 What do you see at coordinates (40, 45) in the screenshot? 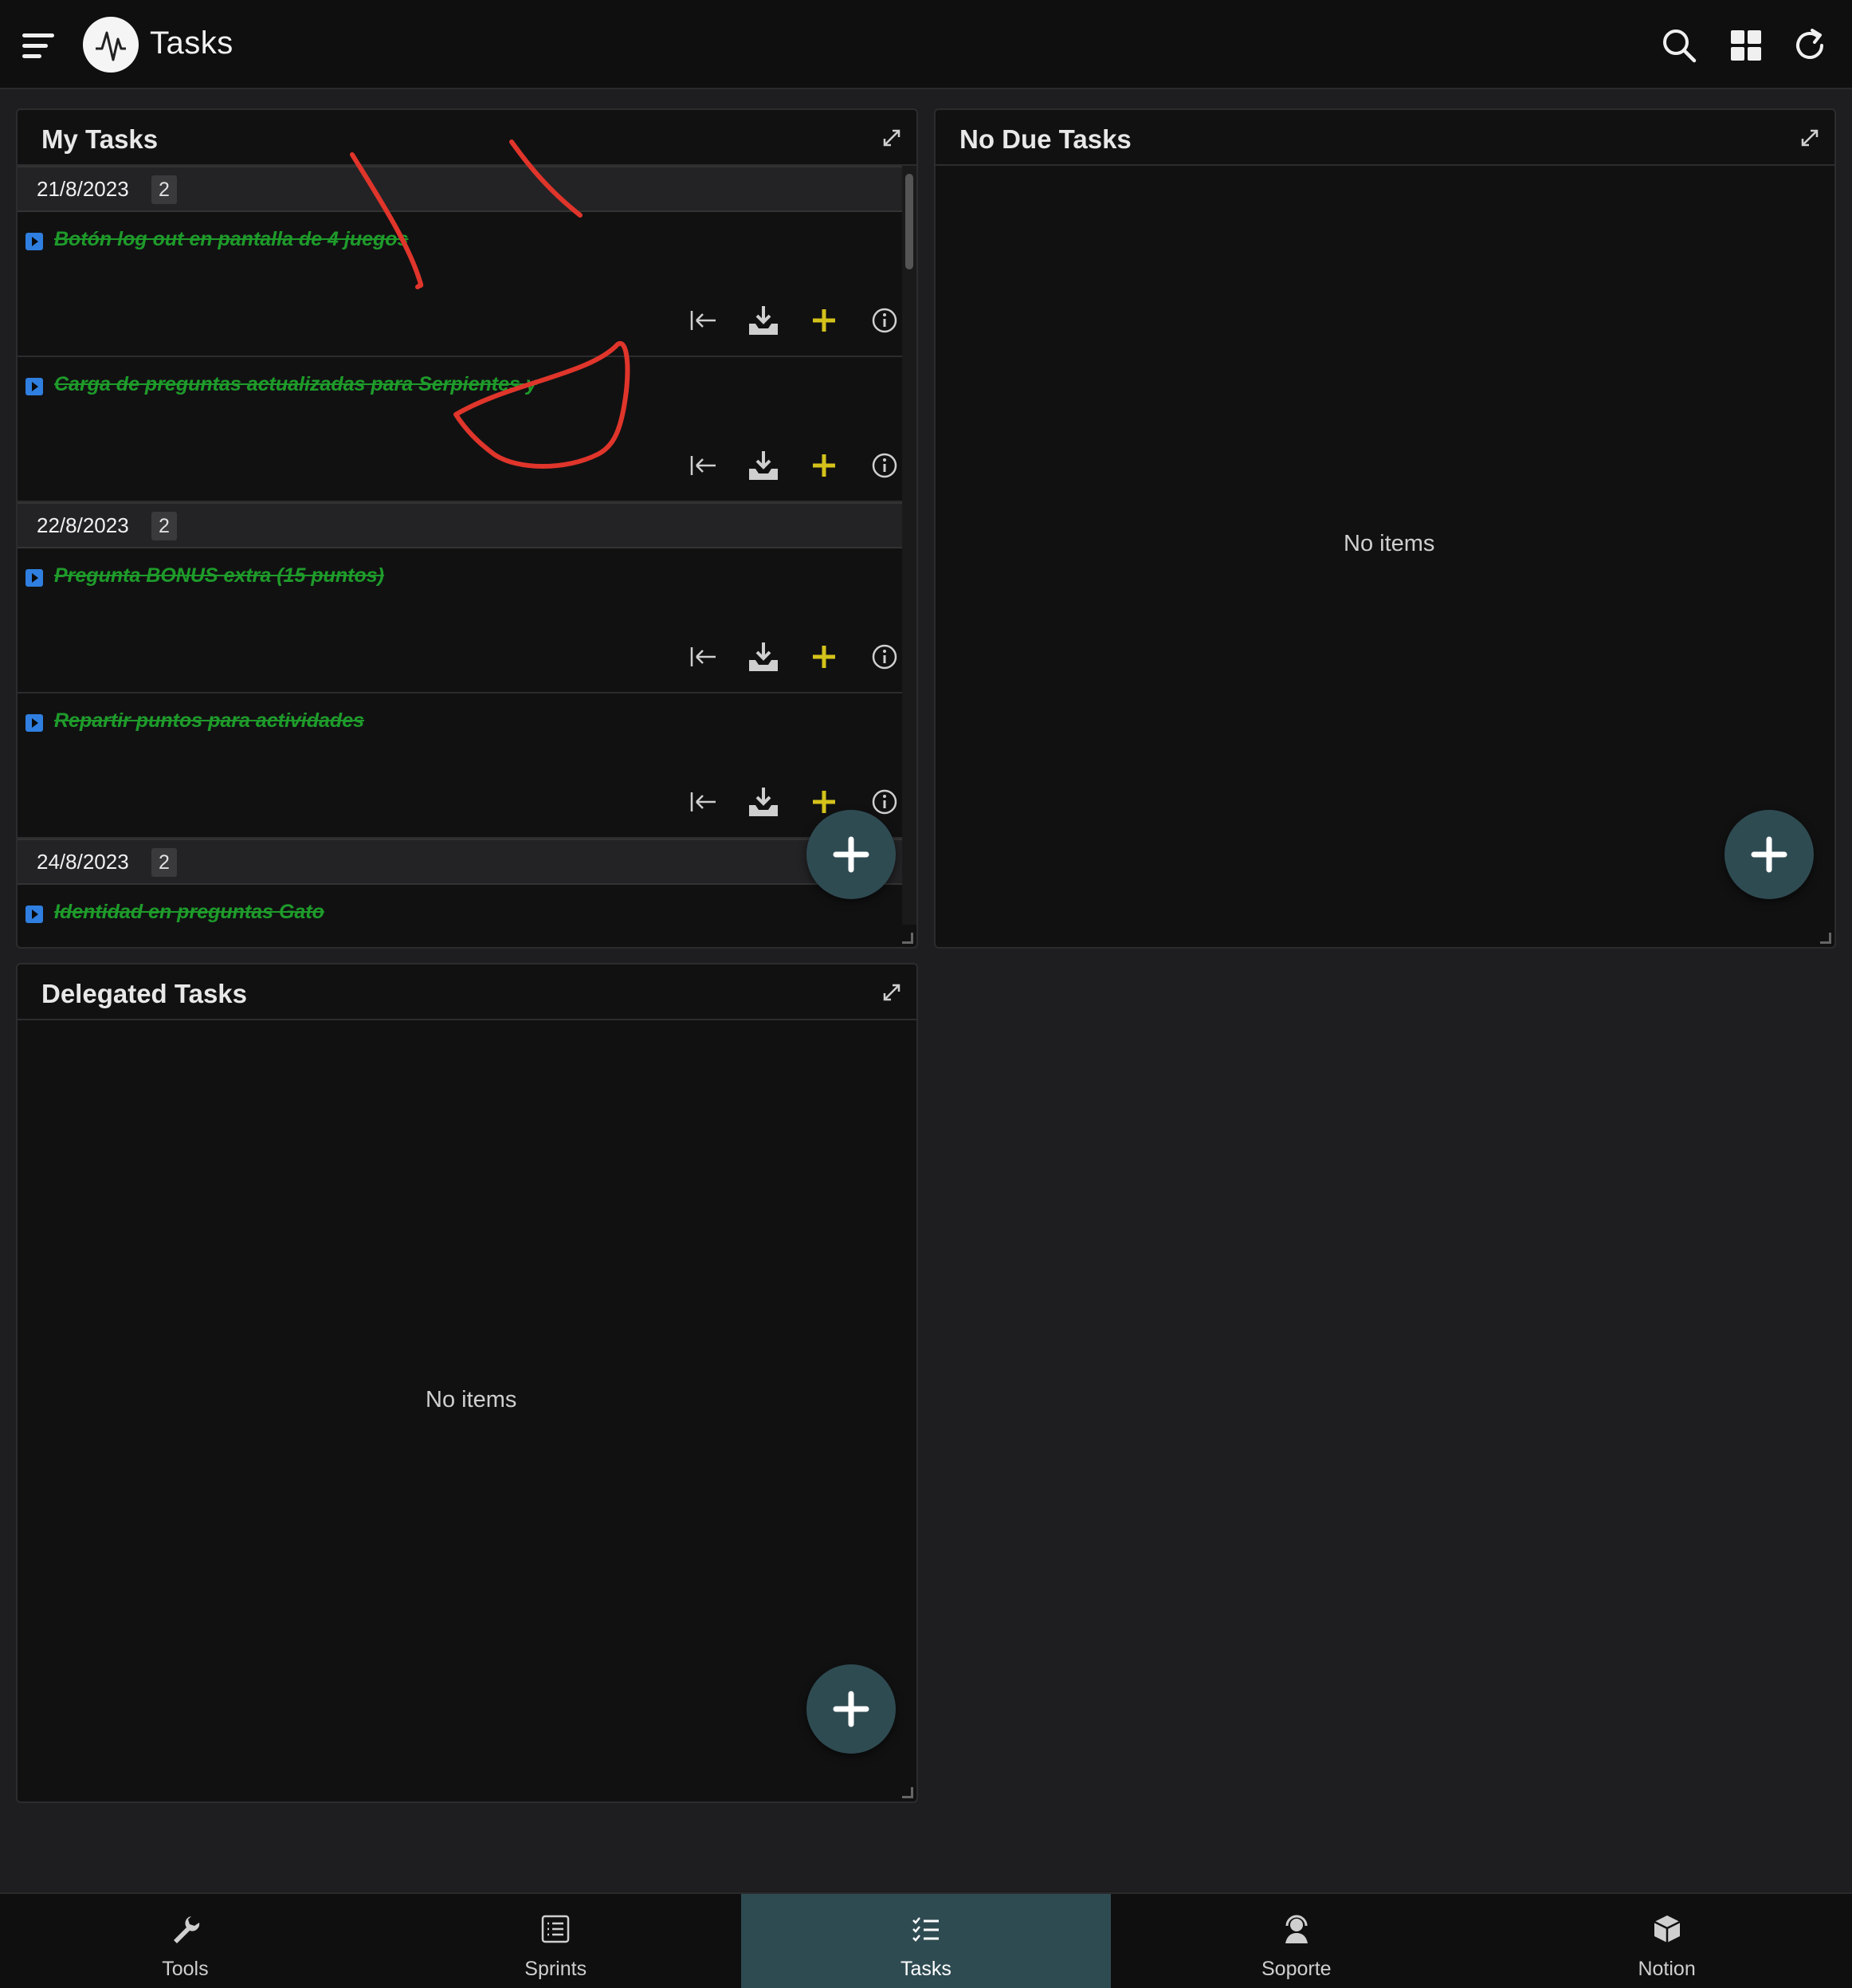
I see `menu-icon` at bounding box center [40, 45].